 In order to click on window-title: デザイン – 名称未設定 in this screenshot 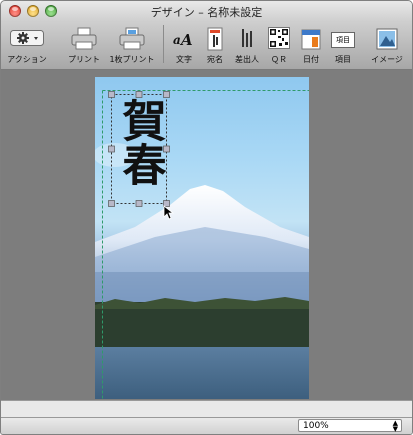, I will do `click(206, 12)`.